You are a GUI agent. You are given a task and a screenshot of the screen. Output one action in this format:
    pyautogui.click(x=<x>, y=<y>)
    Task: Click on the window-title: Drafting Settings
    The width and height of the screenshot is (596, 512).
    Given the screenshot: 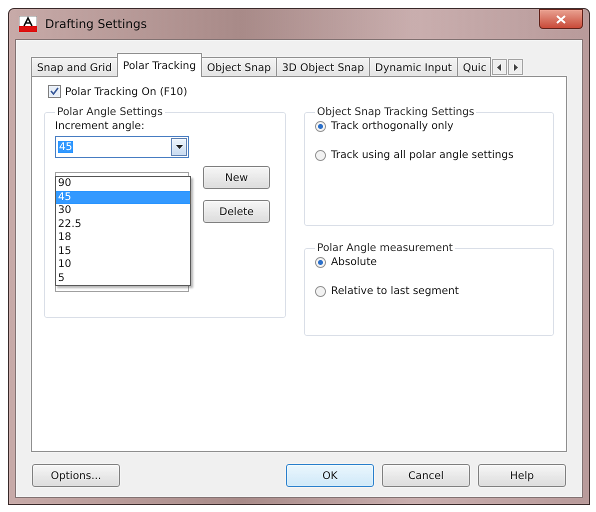 What is the action you would take?
    pyautogui.click(x=96, y=24)
    